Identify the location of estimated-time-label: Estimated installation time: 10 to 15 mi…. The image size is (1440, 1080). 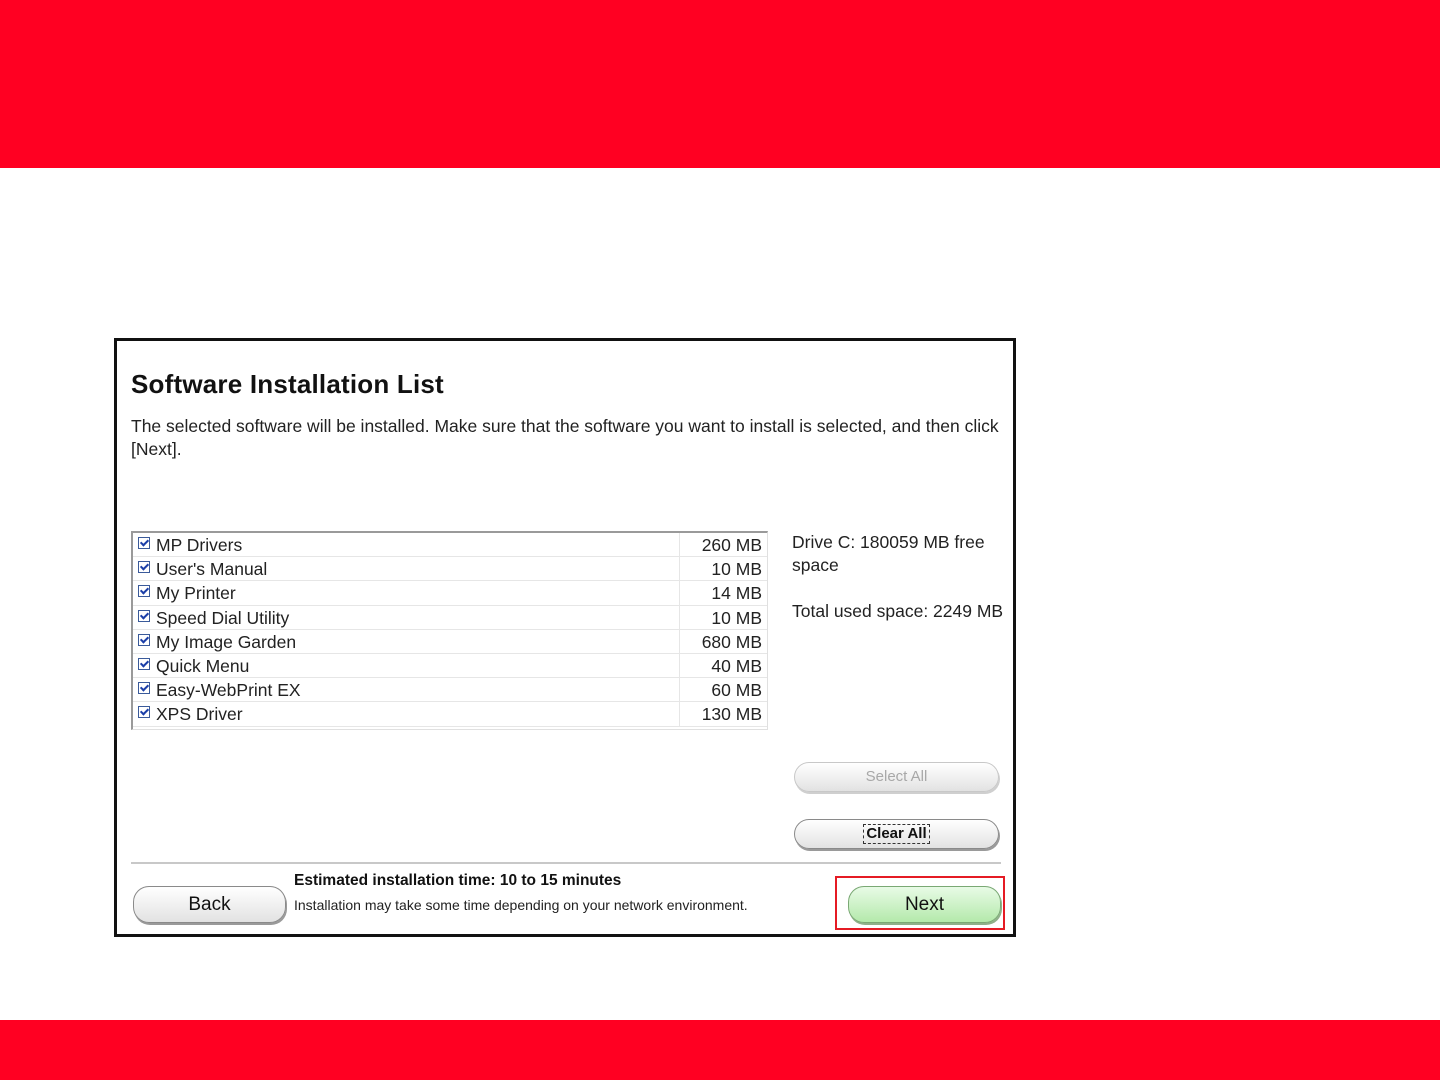
(458, 880).